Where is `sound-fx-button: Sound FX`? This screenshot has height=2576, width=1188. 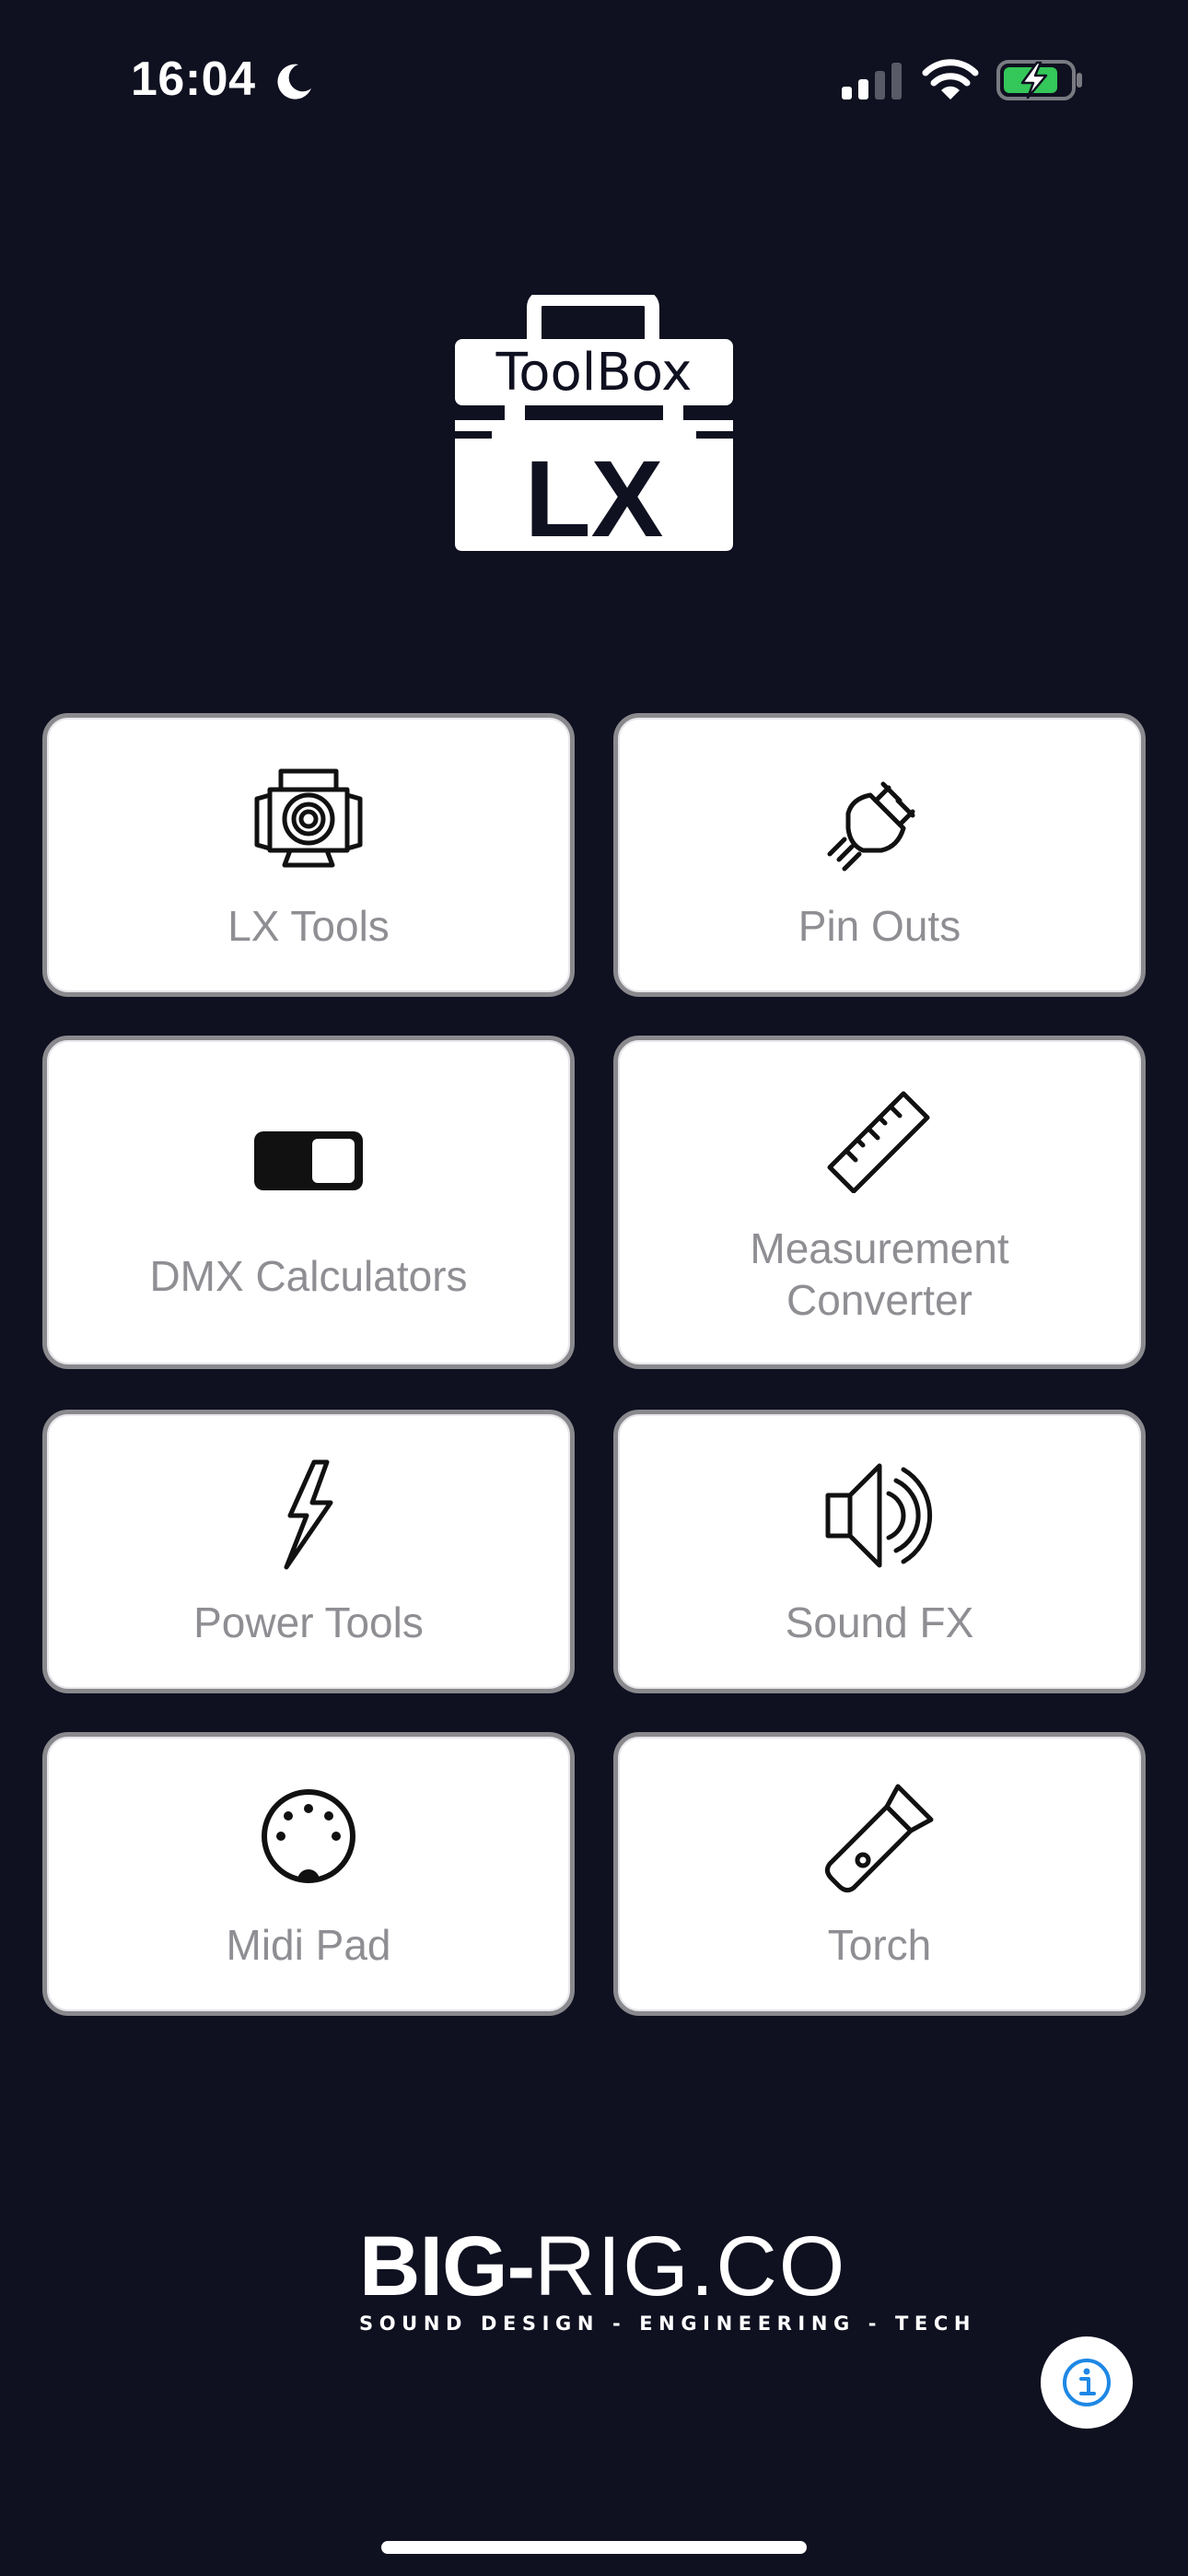 sound-fx-button: Sound FX is located at coordinates (879, 1551).